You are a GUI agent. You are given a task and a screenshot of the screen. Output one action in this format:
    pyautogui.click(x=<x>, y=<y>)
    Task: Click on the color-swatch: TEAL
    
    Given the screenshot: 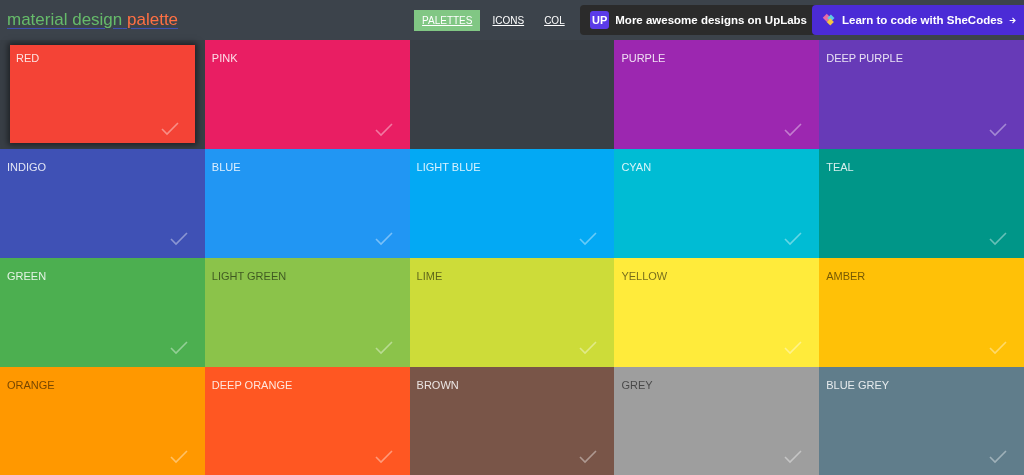 What is the action you would take?
    pyautogui.click(x=921, y=203)
    